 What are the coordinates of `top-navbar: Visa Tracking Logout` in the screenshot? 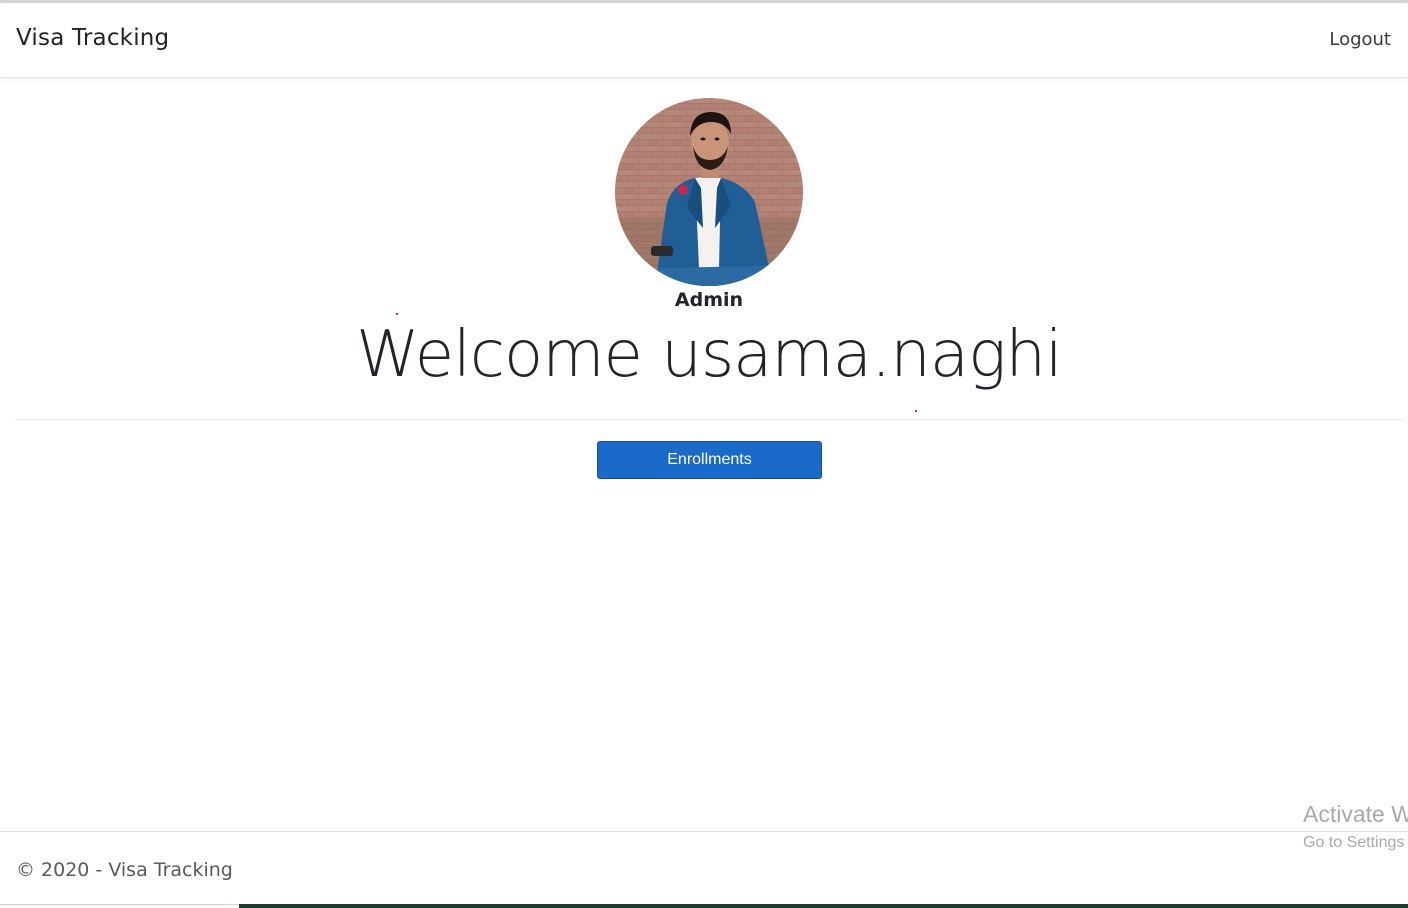 It's located at (704, 40).